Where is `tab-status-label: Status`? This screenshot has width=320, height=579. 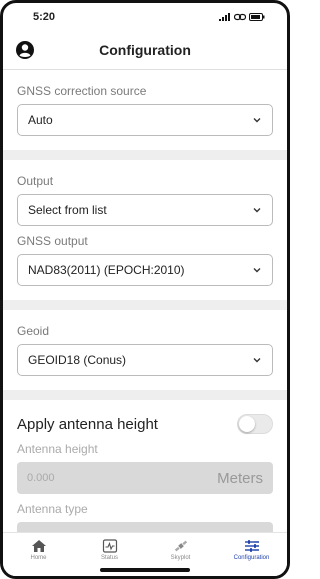 tab-status-label: Status is located at coordinates (109, 558).